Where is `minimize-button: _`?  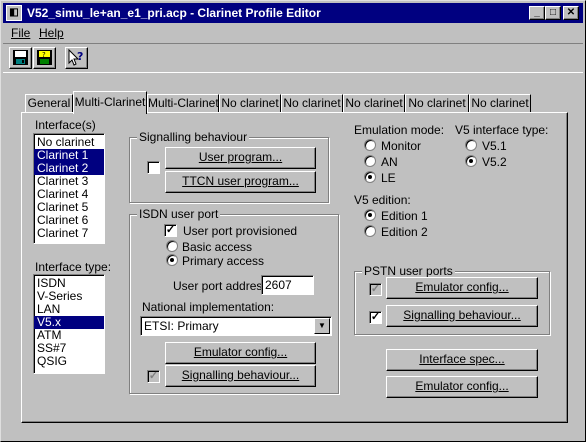 minimize-button: _ is located at coordinates (537, 13).